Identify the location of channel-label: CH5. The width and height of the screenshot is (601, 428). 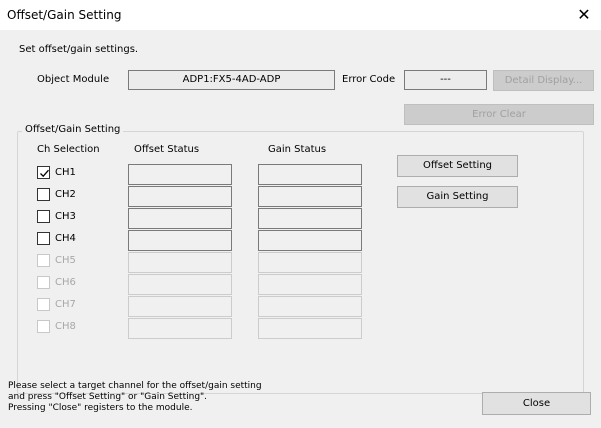
(65, 260).